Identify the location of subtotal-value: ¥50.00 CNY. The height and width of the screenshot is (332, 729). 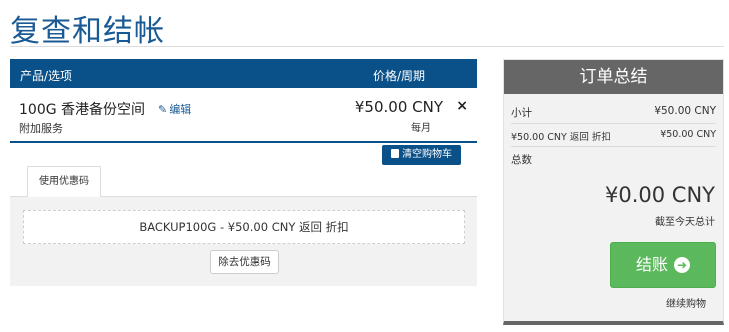
(685, 111).